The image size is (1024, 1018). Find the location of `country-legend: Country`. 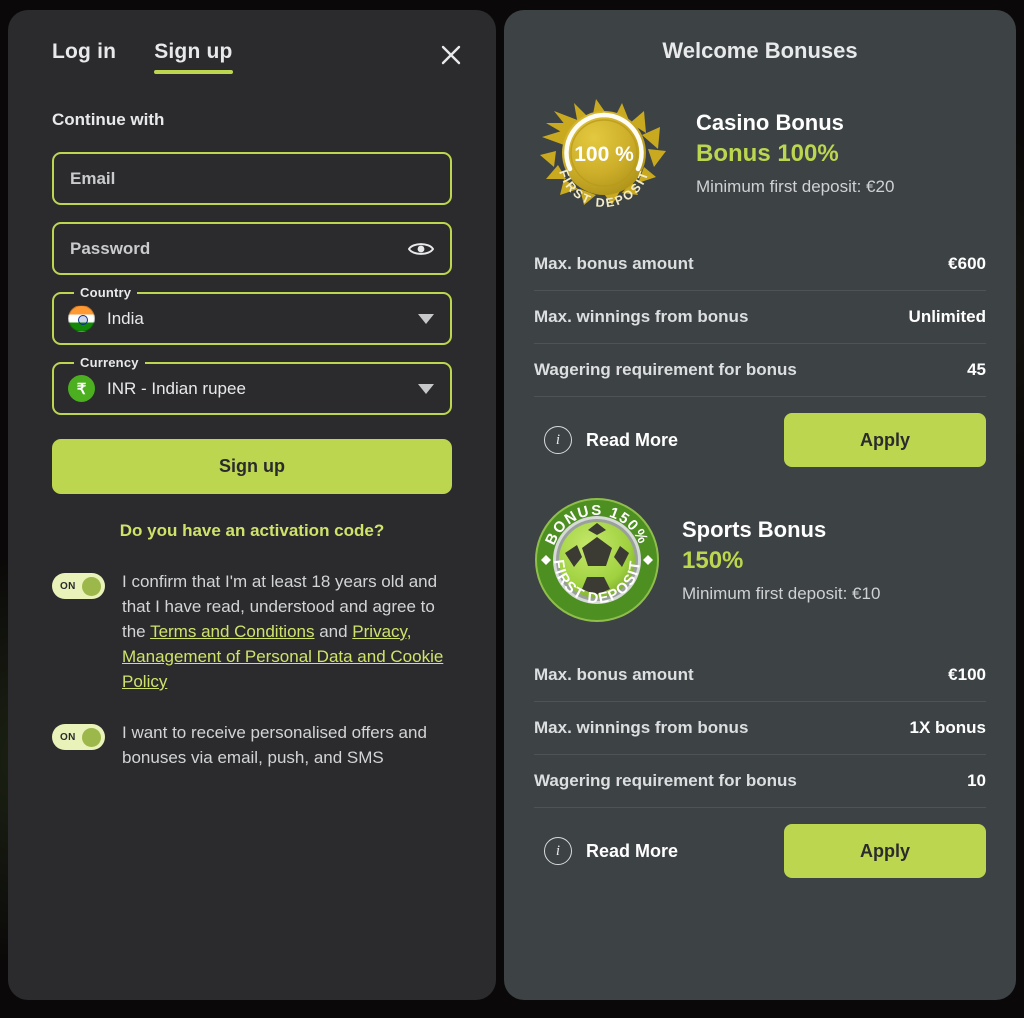

country-legend: Country is located at coordinates (106, 292).